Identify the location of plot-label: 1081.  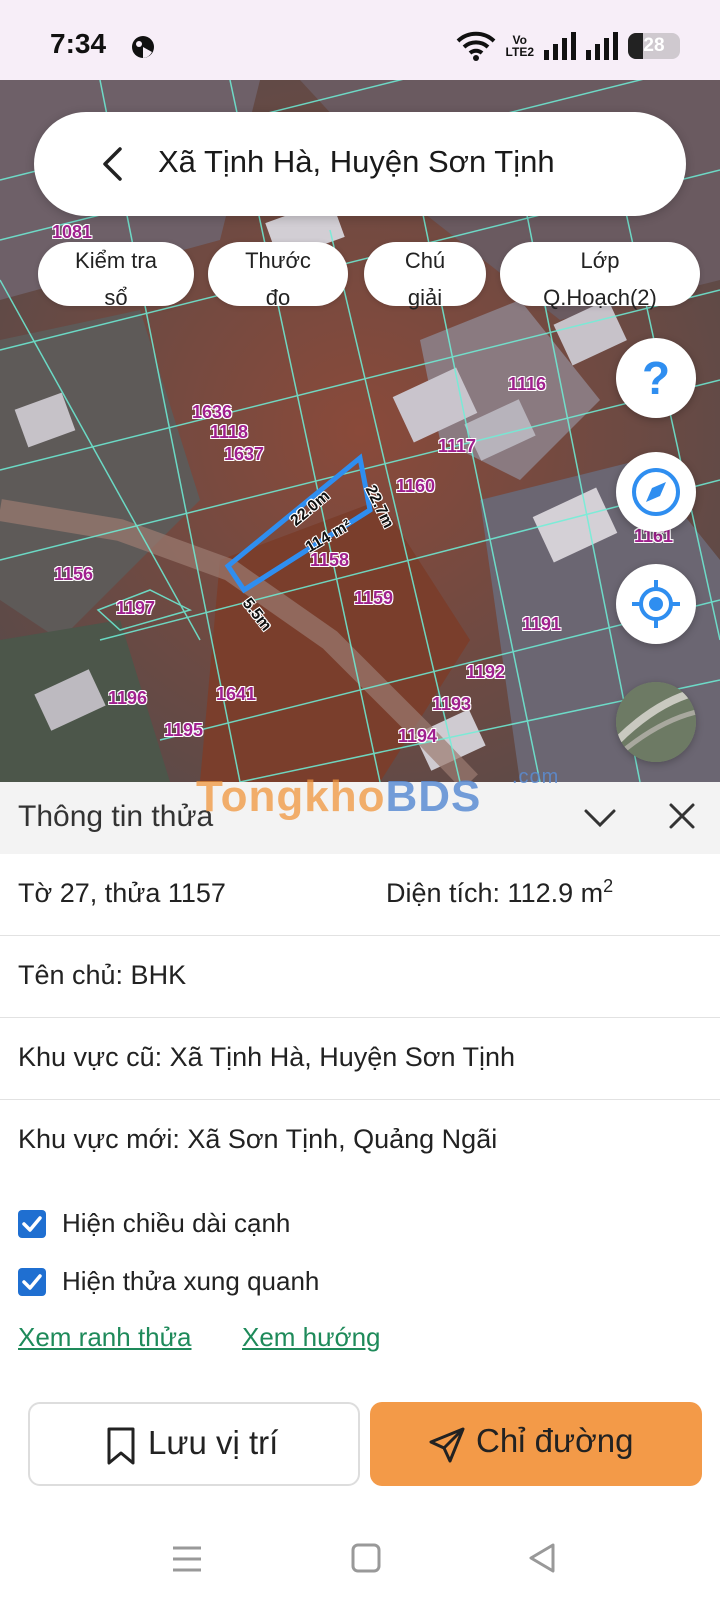
(72, 232).